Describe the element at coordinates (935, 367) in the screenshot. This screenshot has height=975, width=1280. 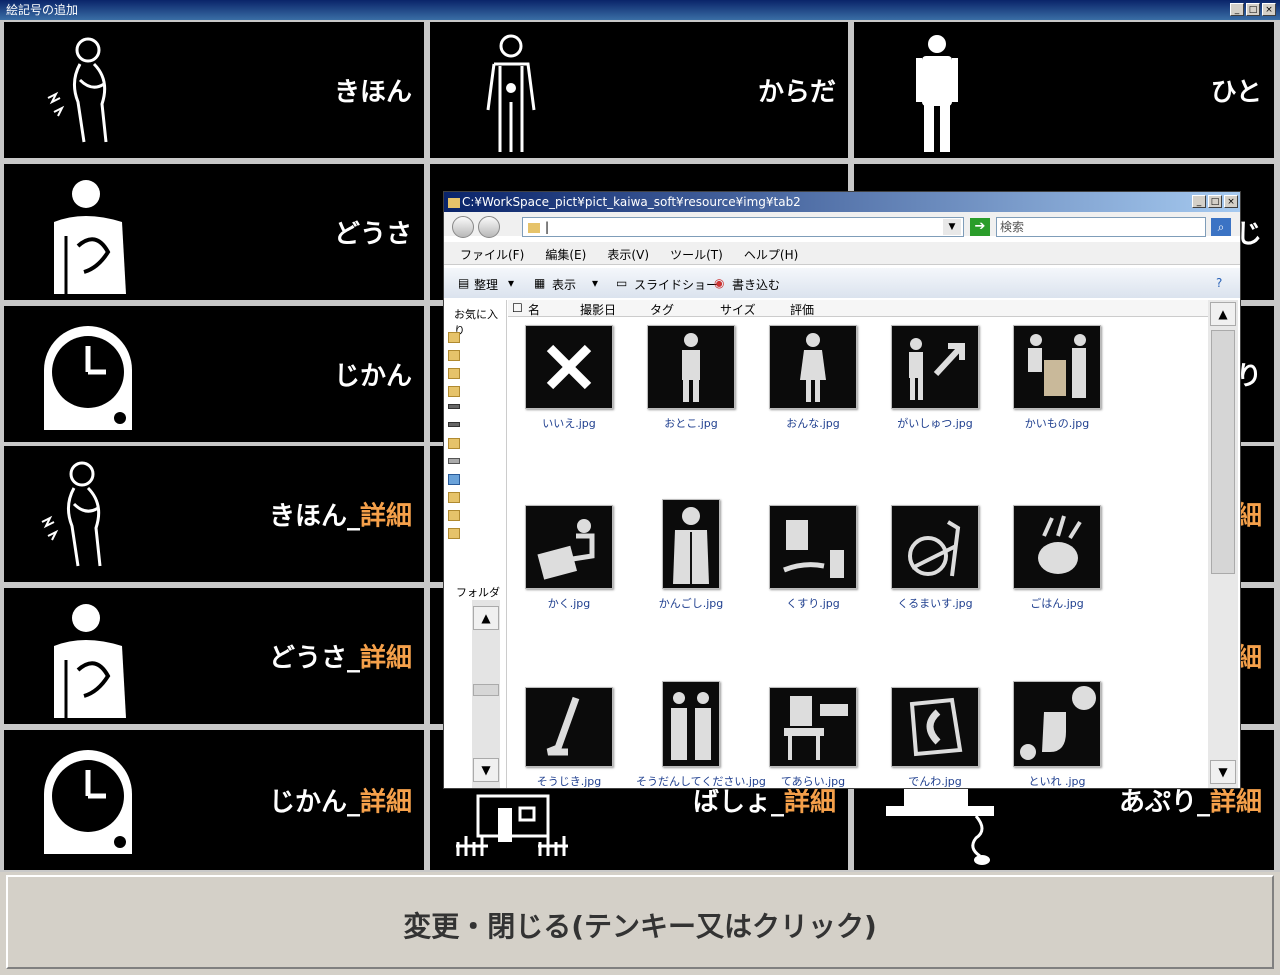
I see `going-out-icon` at that location.